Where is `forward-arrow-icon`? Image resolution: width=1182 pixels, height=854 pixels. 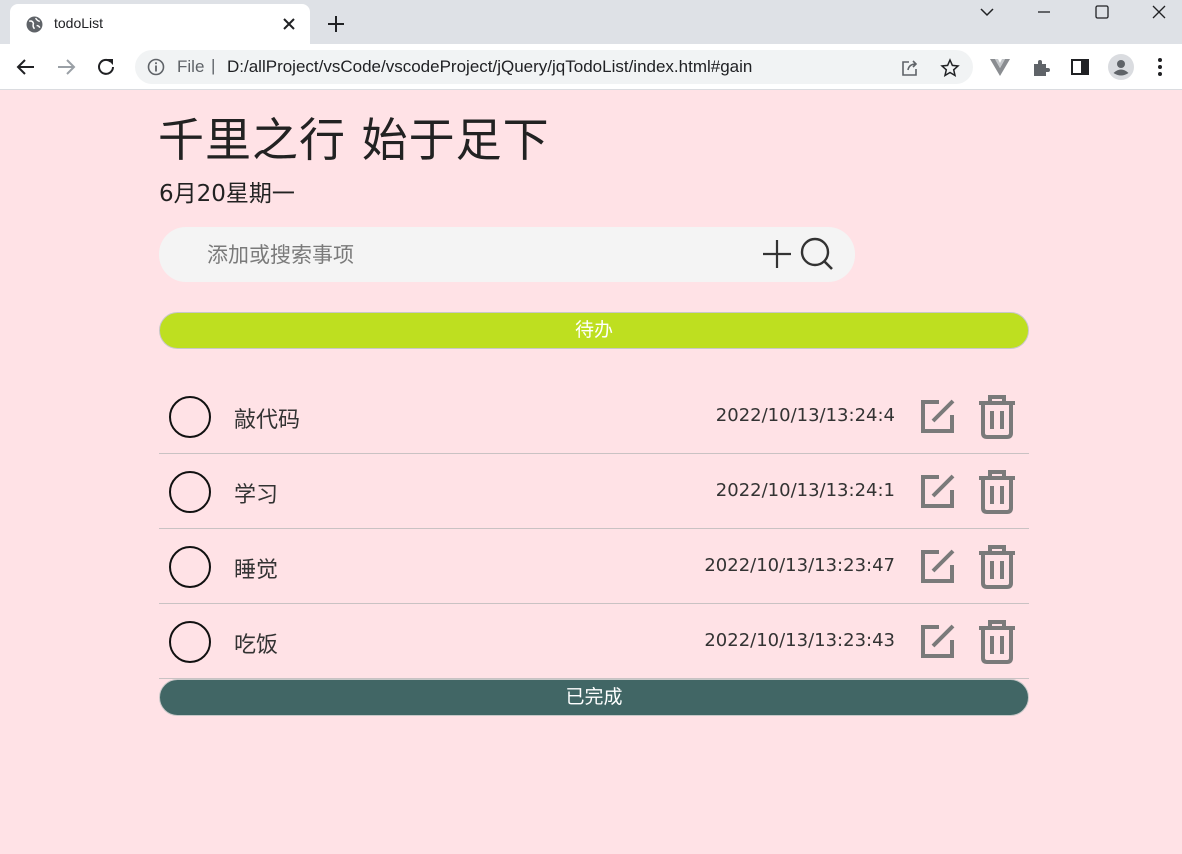
forward-arrow-icon is located at coordinates (66, 67).